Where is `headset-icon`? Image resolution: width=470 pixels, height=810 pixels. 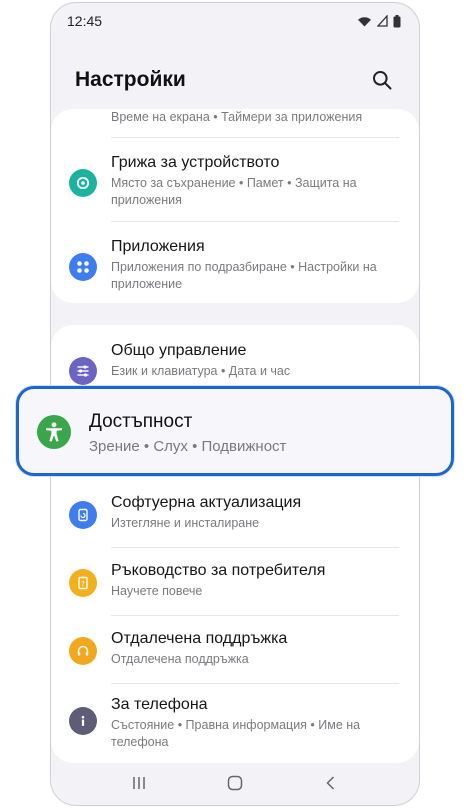
headset-icon is located at coordinates (83, 651).